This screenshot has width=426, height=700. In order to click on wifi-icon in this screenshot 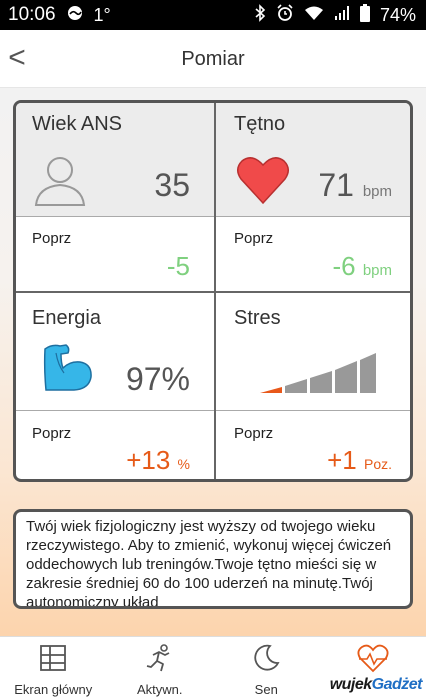, I will do `click(314, 15)`.